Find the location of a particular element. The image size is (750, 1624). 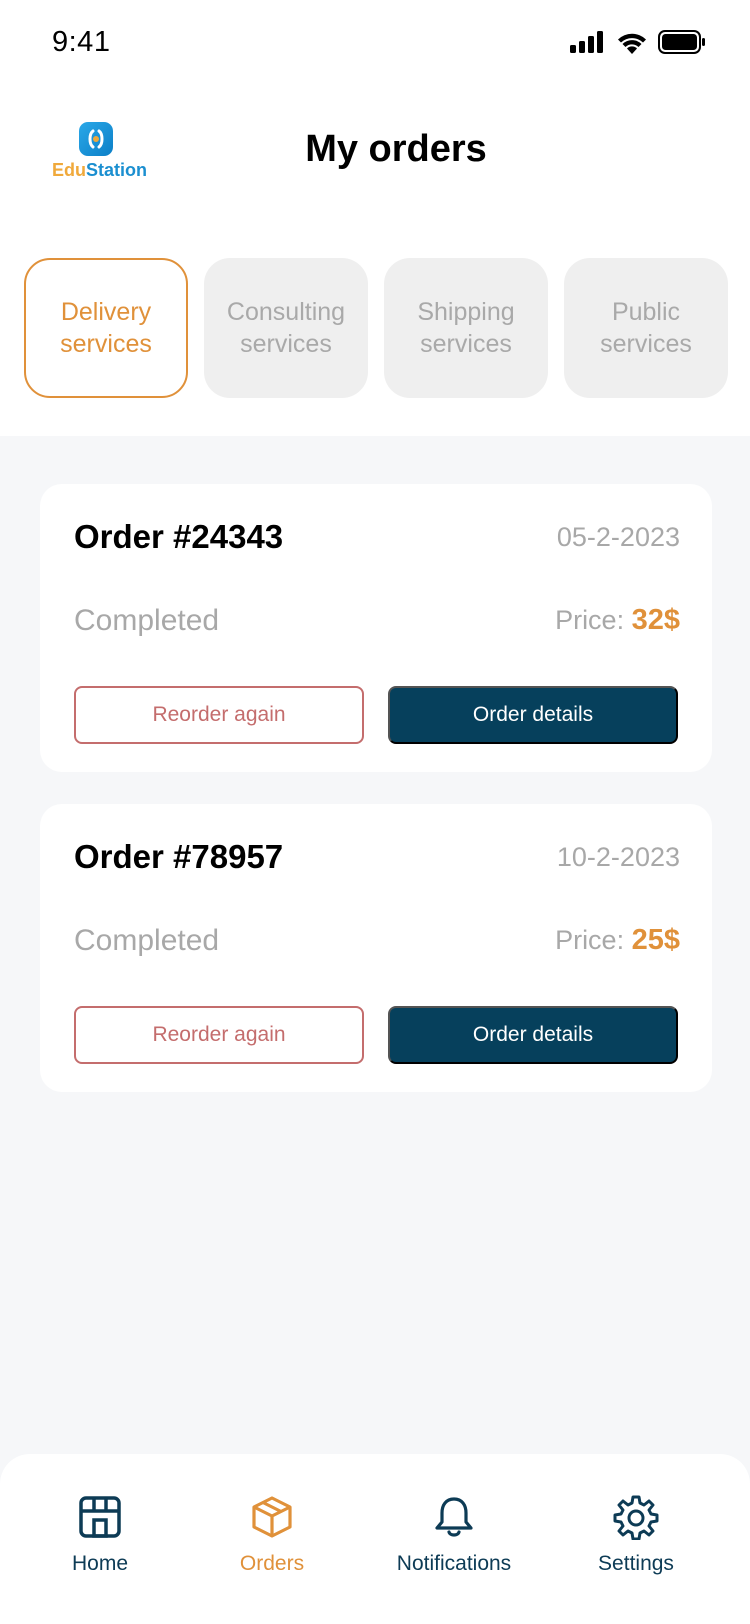

order-title: Order #24343 is located at coordinates (179, 536).